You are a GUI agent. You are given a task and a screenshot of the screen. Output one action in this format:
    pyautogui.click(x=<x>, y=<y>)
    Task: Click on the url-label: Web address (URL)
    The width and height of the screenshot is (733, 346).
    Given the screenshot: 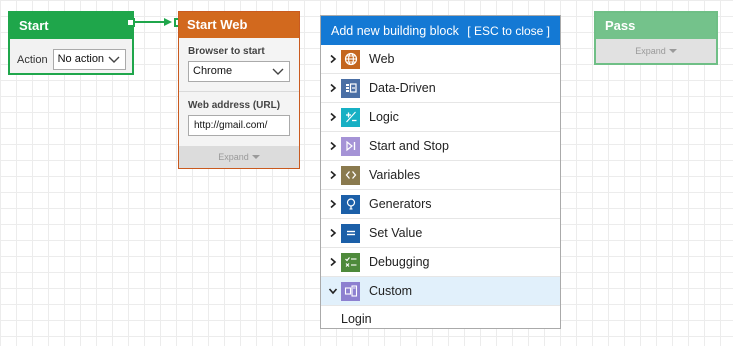 What is the action you would take?
    pyautogui.click(x=234, y=105)
    